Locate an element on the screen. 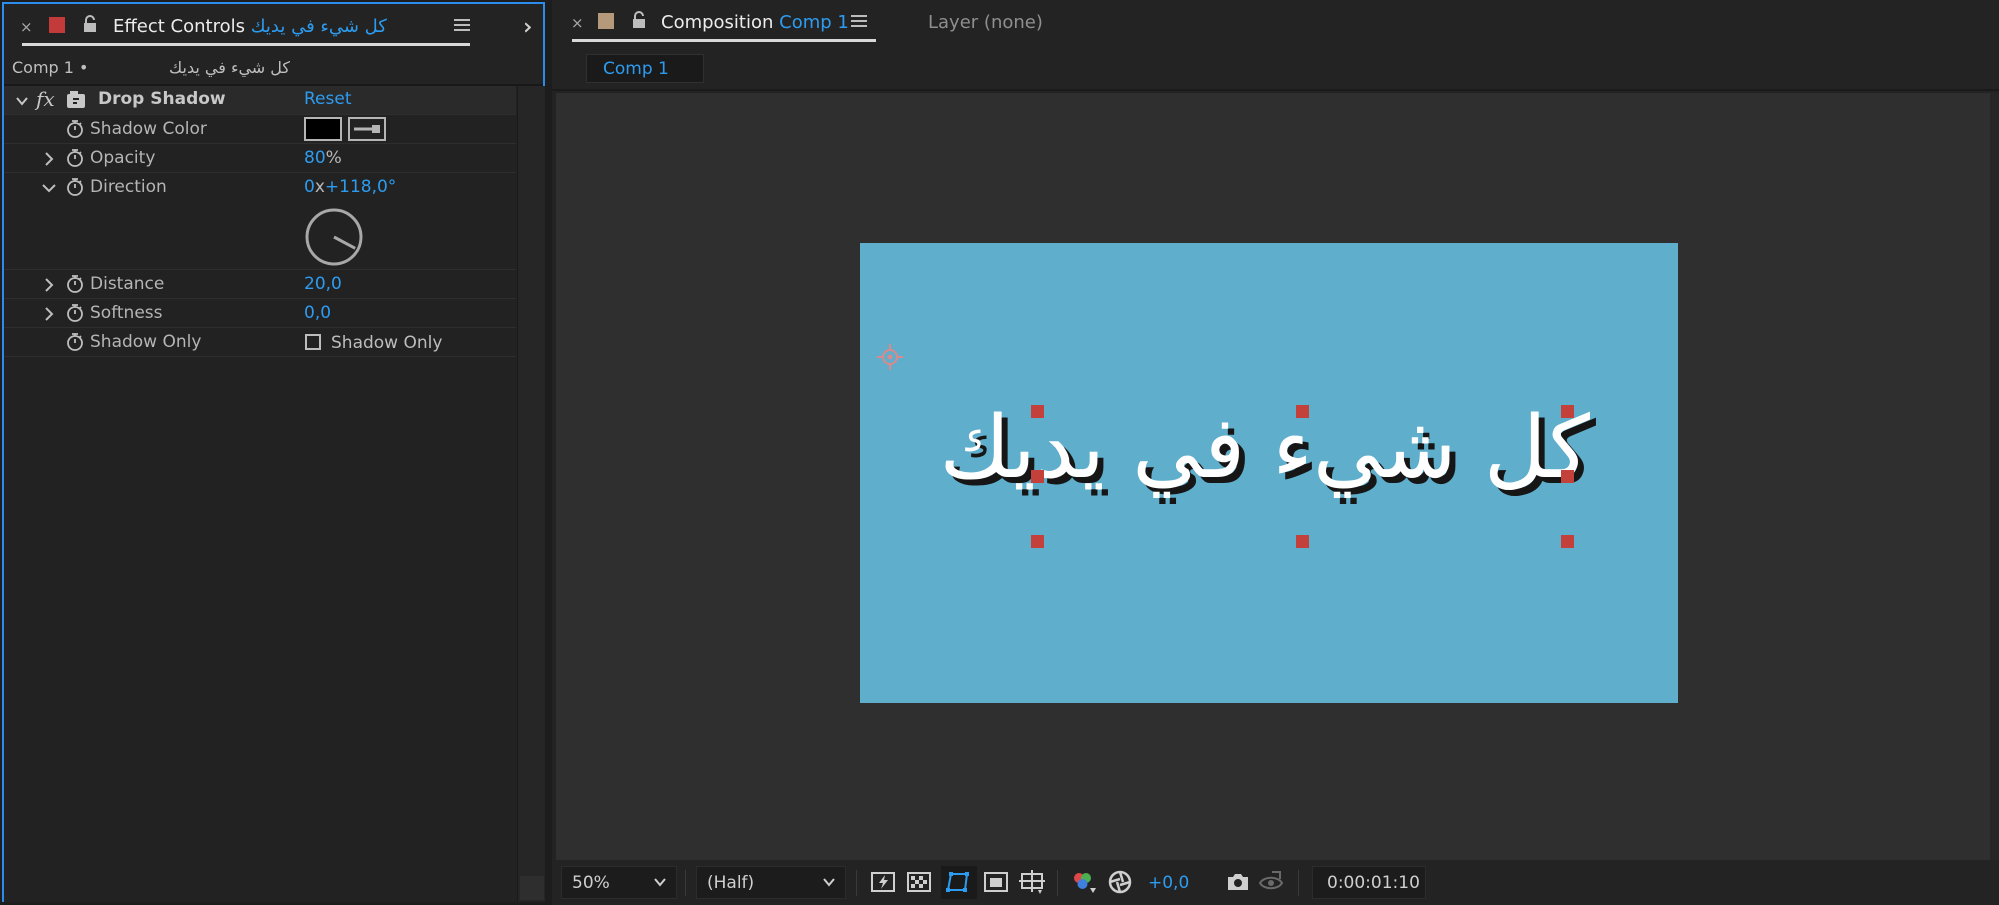  distance-value: 20,0 is located at coordinates (323, 284).